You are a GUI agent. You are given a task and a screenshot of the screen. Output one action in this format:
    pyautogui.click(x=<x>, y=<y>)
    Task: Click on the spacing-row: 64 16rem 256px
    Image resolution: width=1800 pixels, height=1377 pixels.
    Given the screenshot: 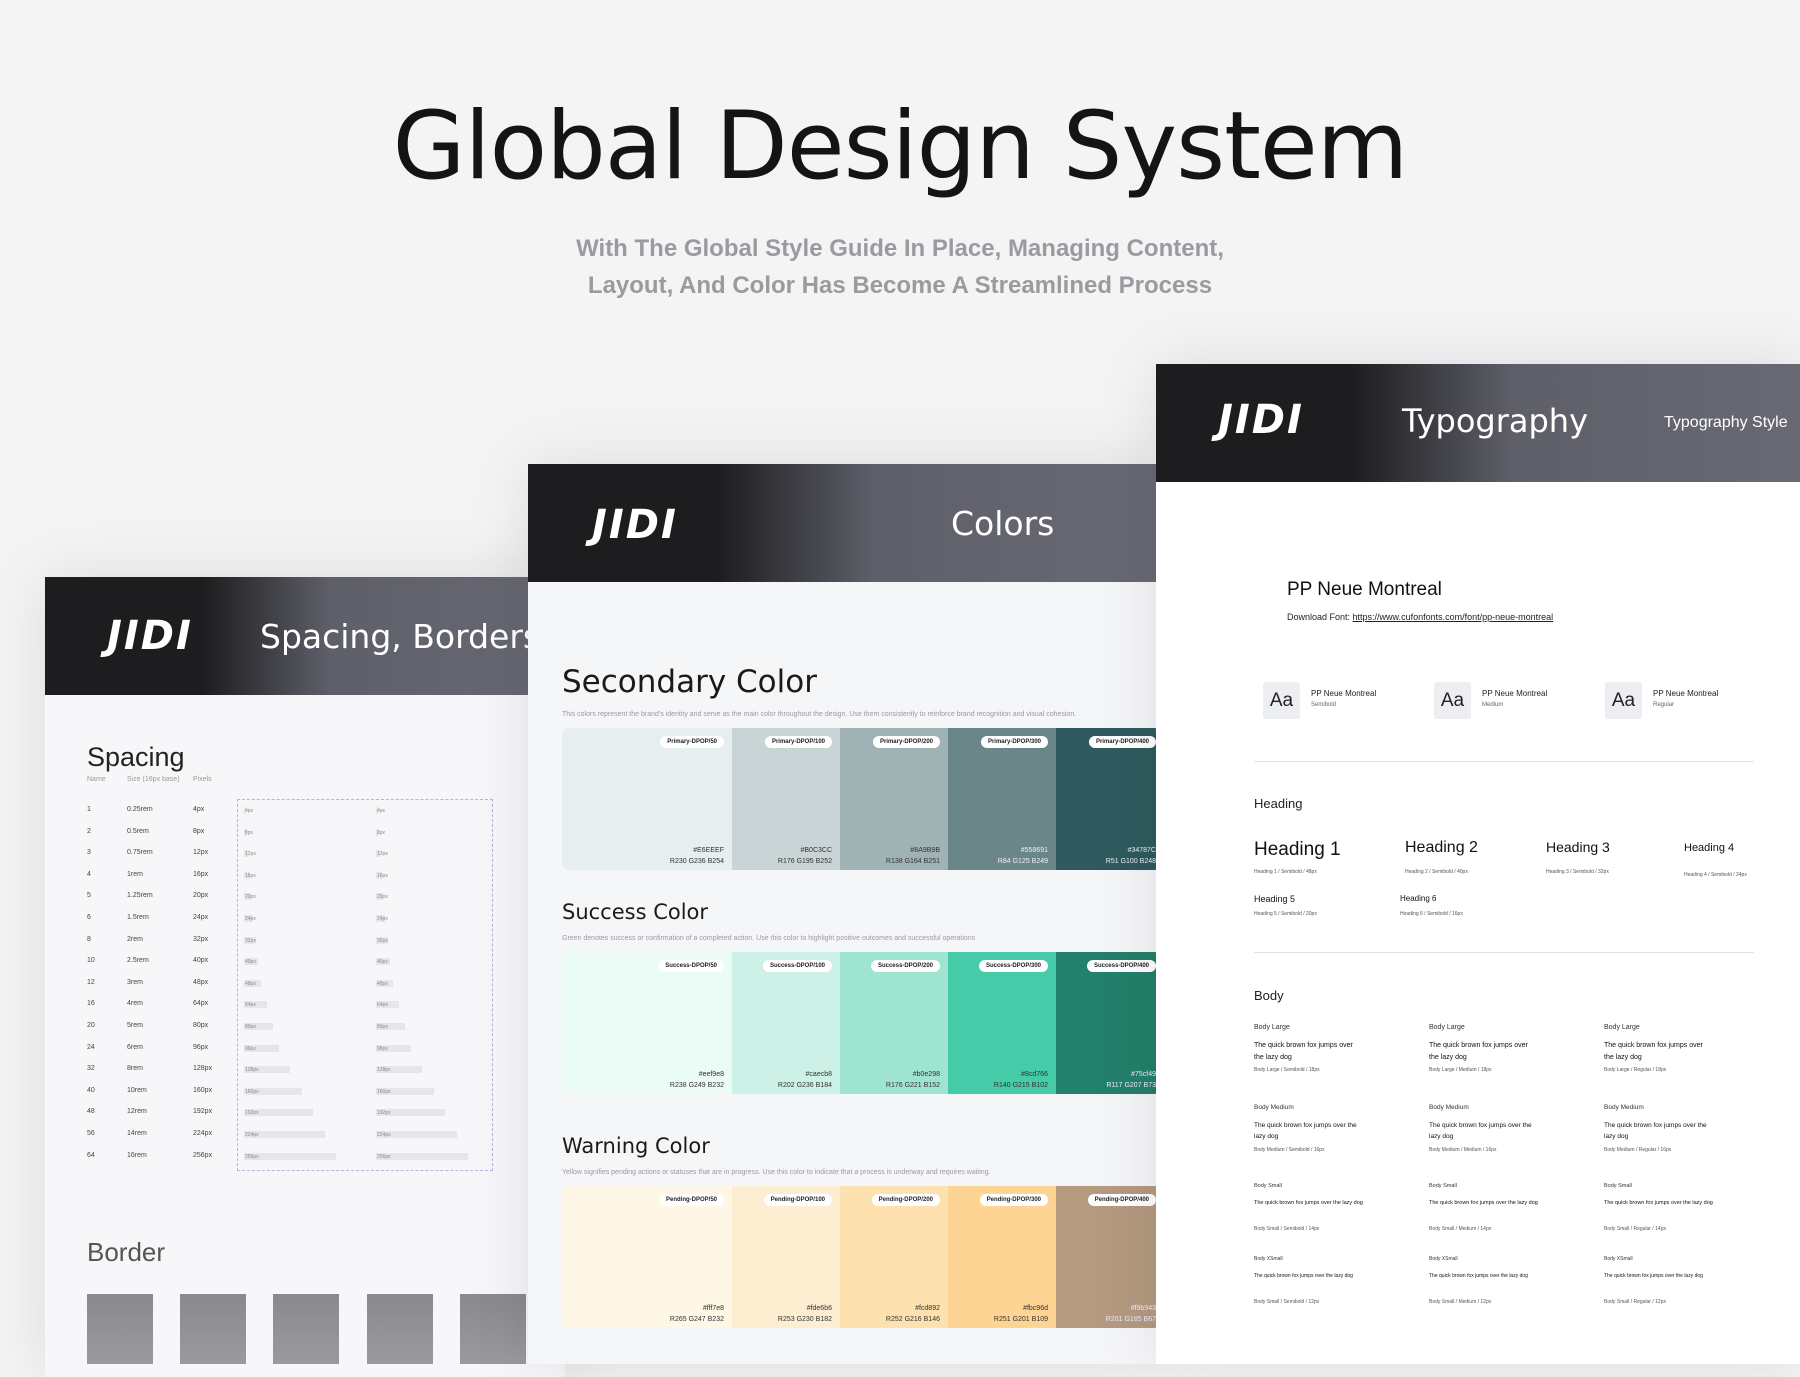 What is the action you would take?
    pyautogui.click(x=287, y=1162)
    